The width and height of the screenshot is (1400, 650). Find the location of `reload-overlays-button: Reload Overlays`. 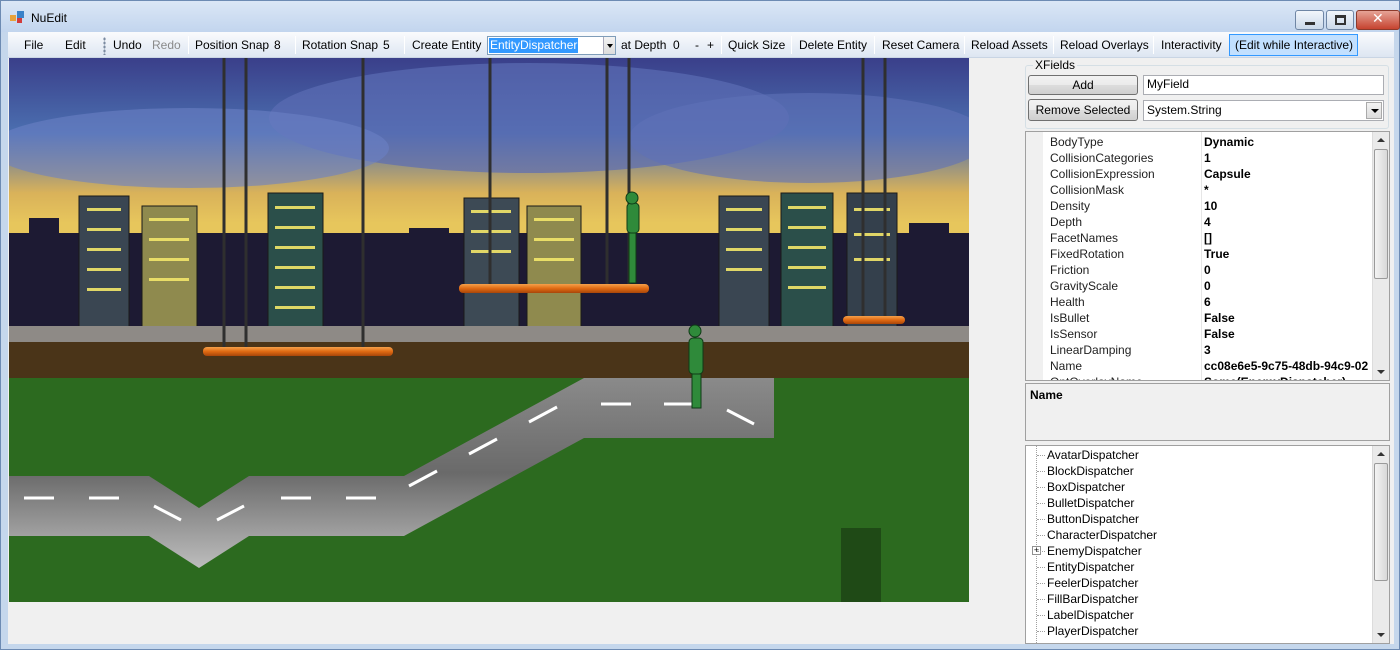

reload-overlays-button: Reload Overlays is located at coordinates (1104, 46).